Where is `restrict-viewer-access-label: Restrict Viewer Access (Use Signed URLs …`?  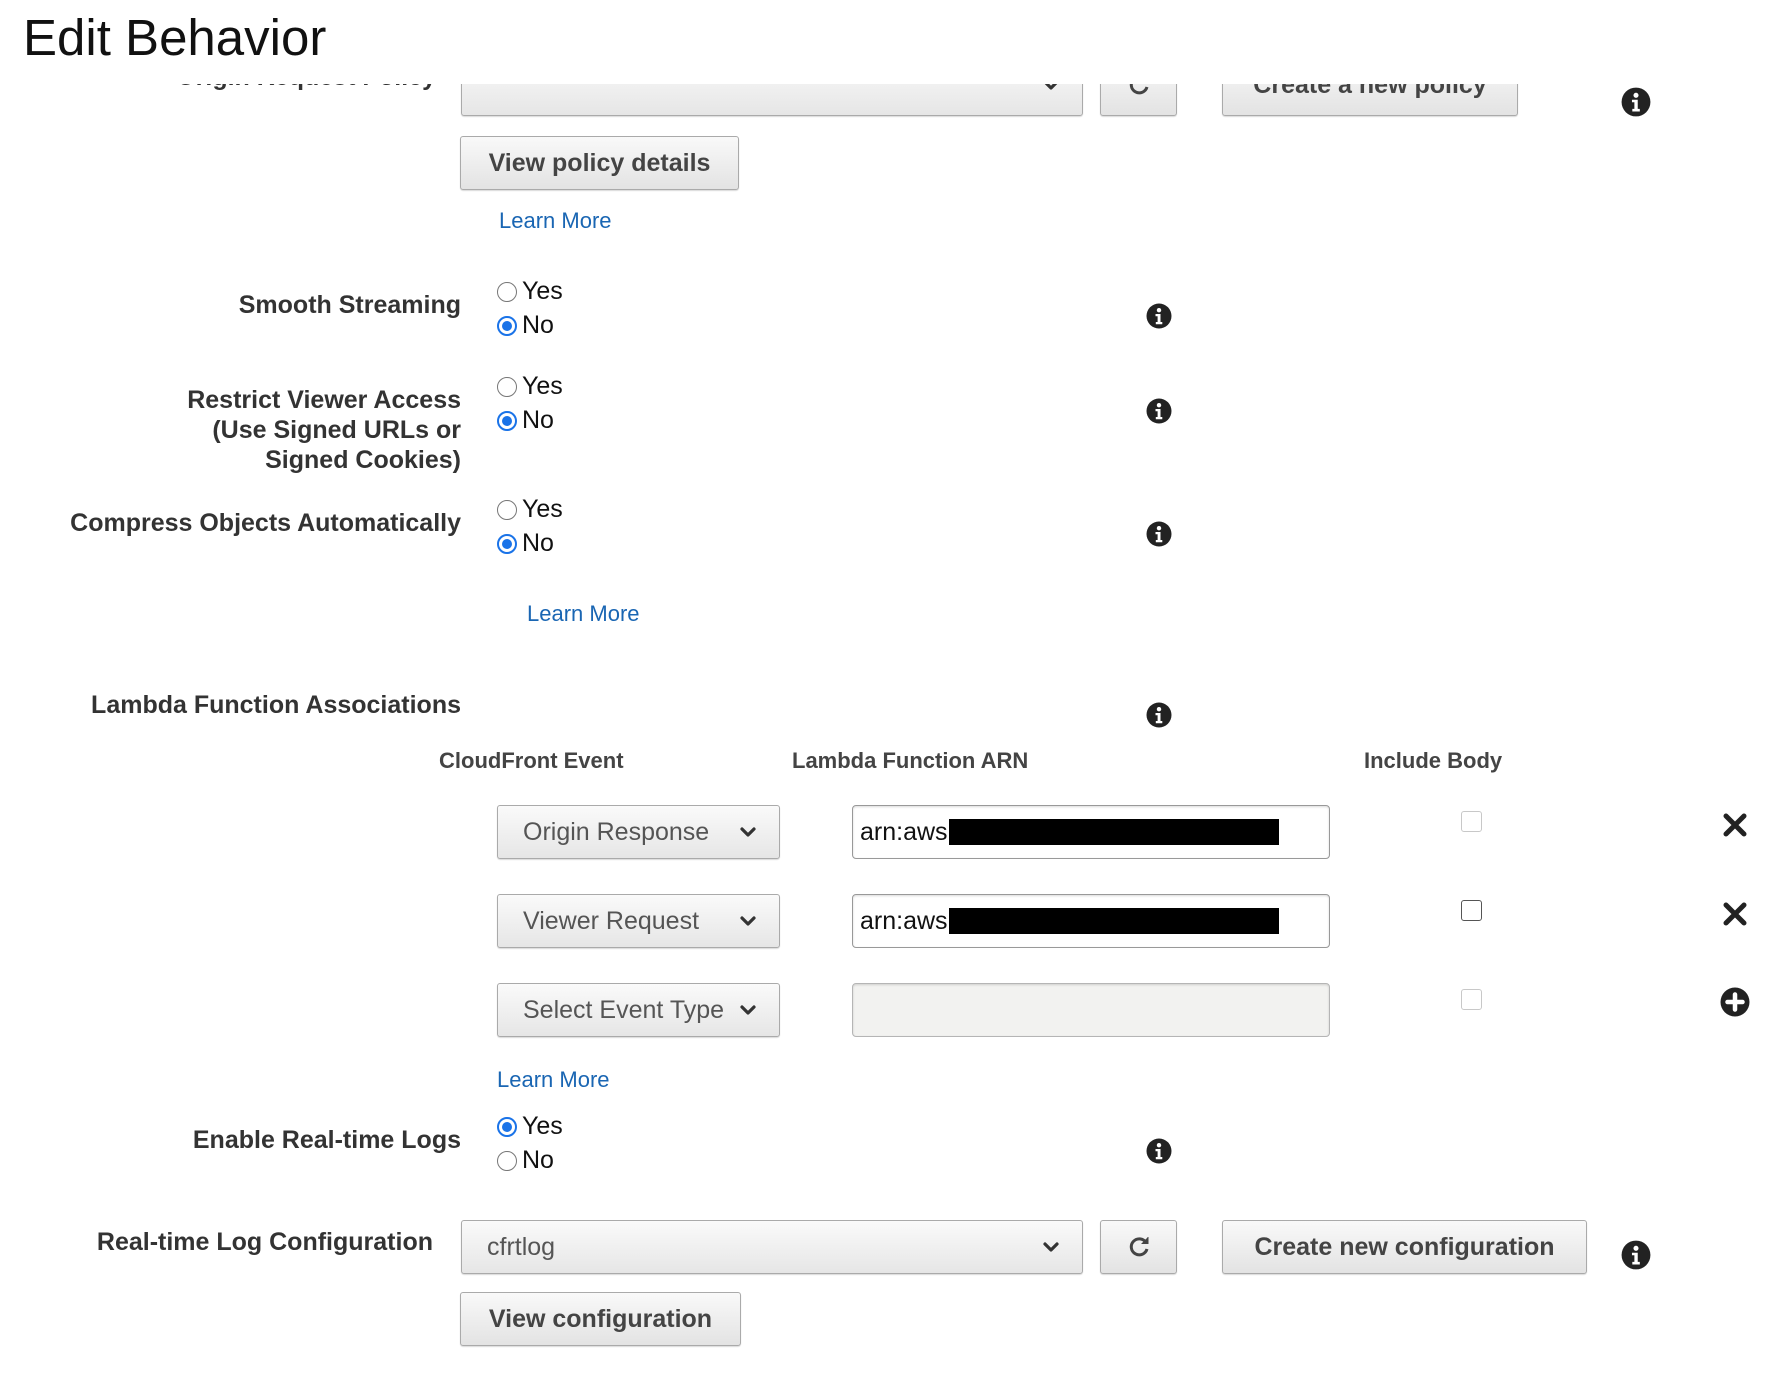 restrict-viewer-access-label: Restrict Viewer Access (Use Signed URLs … is located at coordinates (260, 430).